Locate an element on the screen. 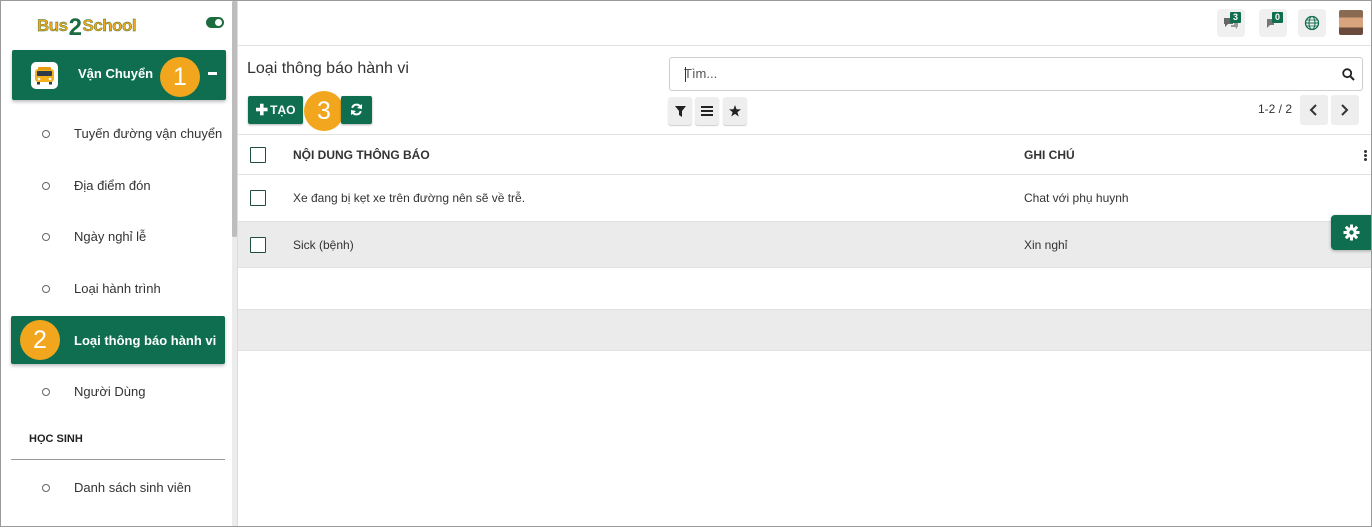  page-title: Loại thông báo hành vi is located at coordinates (328, 68).